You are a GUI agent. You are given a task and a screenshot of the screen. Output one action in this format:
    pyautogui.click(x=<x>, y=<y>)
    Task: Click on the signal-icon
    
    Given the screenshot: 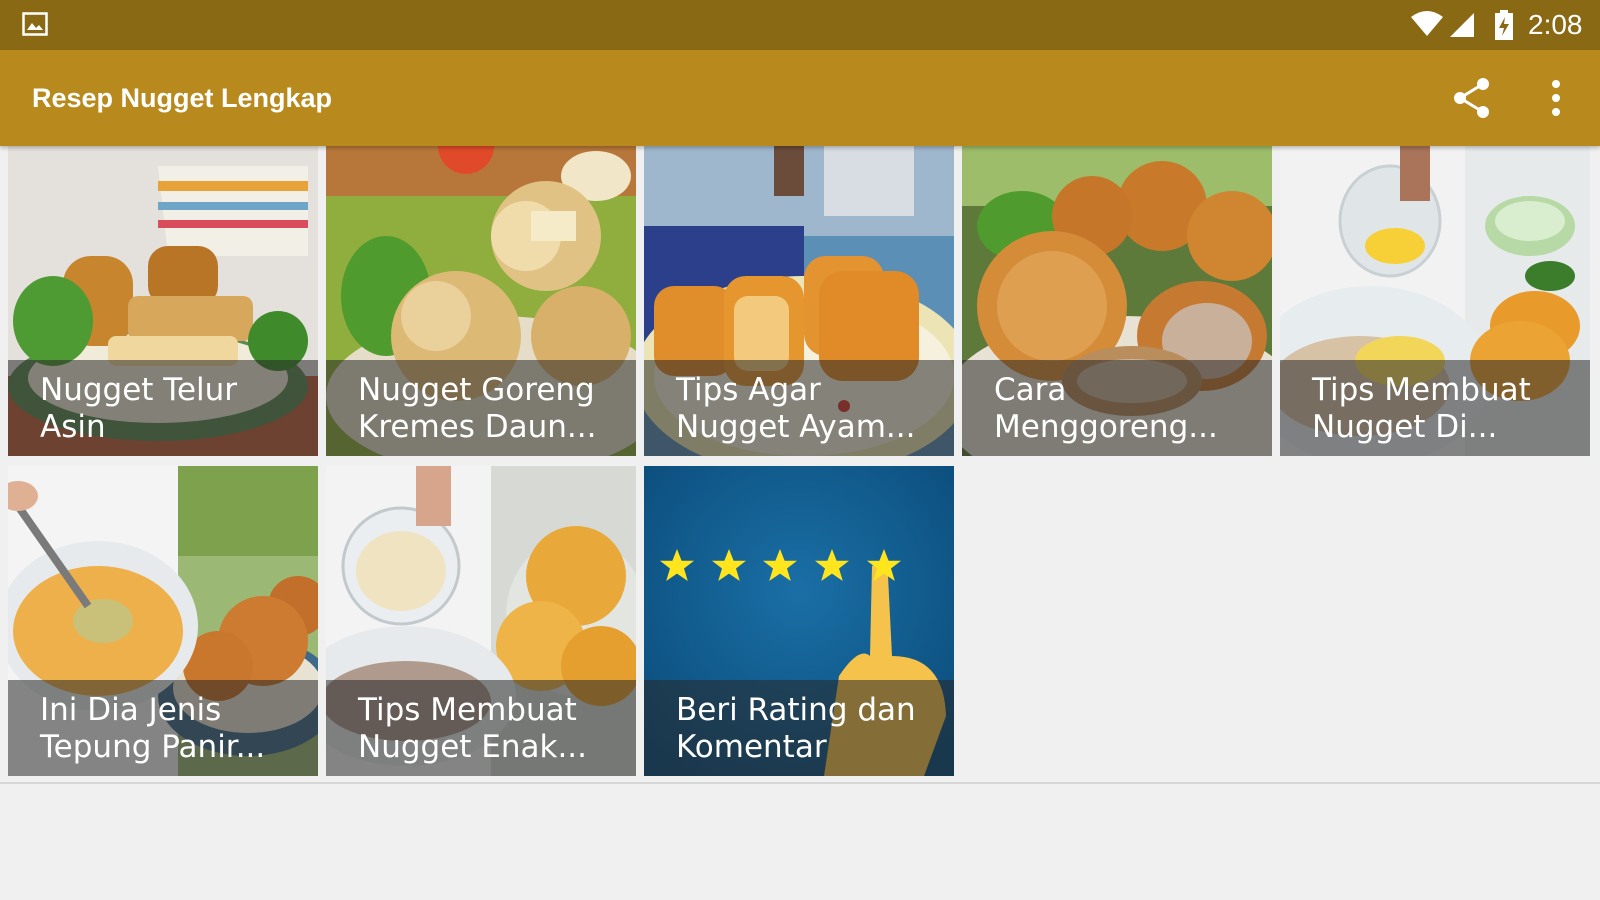 What is the action you would take?
    pyautogui.click(x=1462, y=25)
    